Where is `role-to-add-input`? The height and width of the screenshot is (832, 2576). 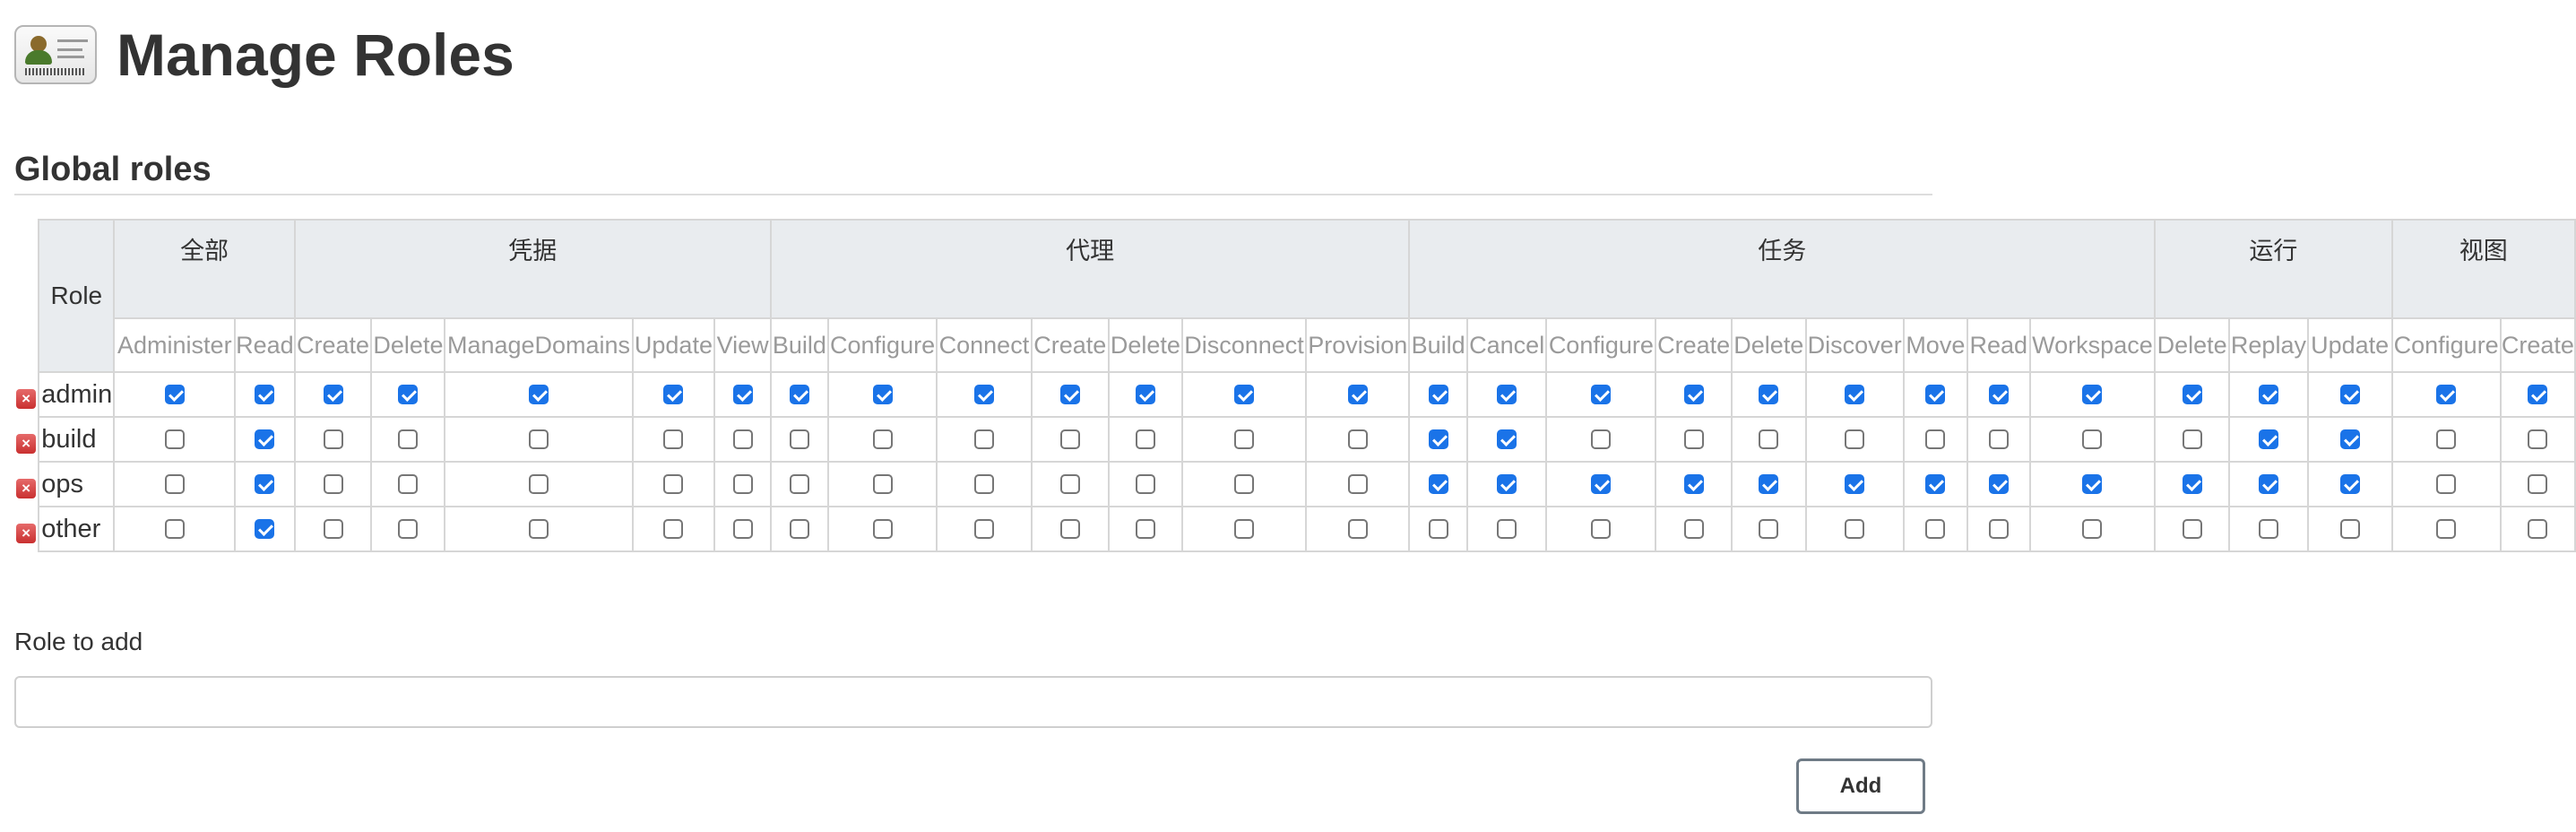
role-to-add-input is located at coordinates (973, 702).